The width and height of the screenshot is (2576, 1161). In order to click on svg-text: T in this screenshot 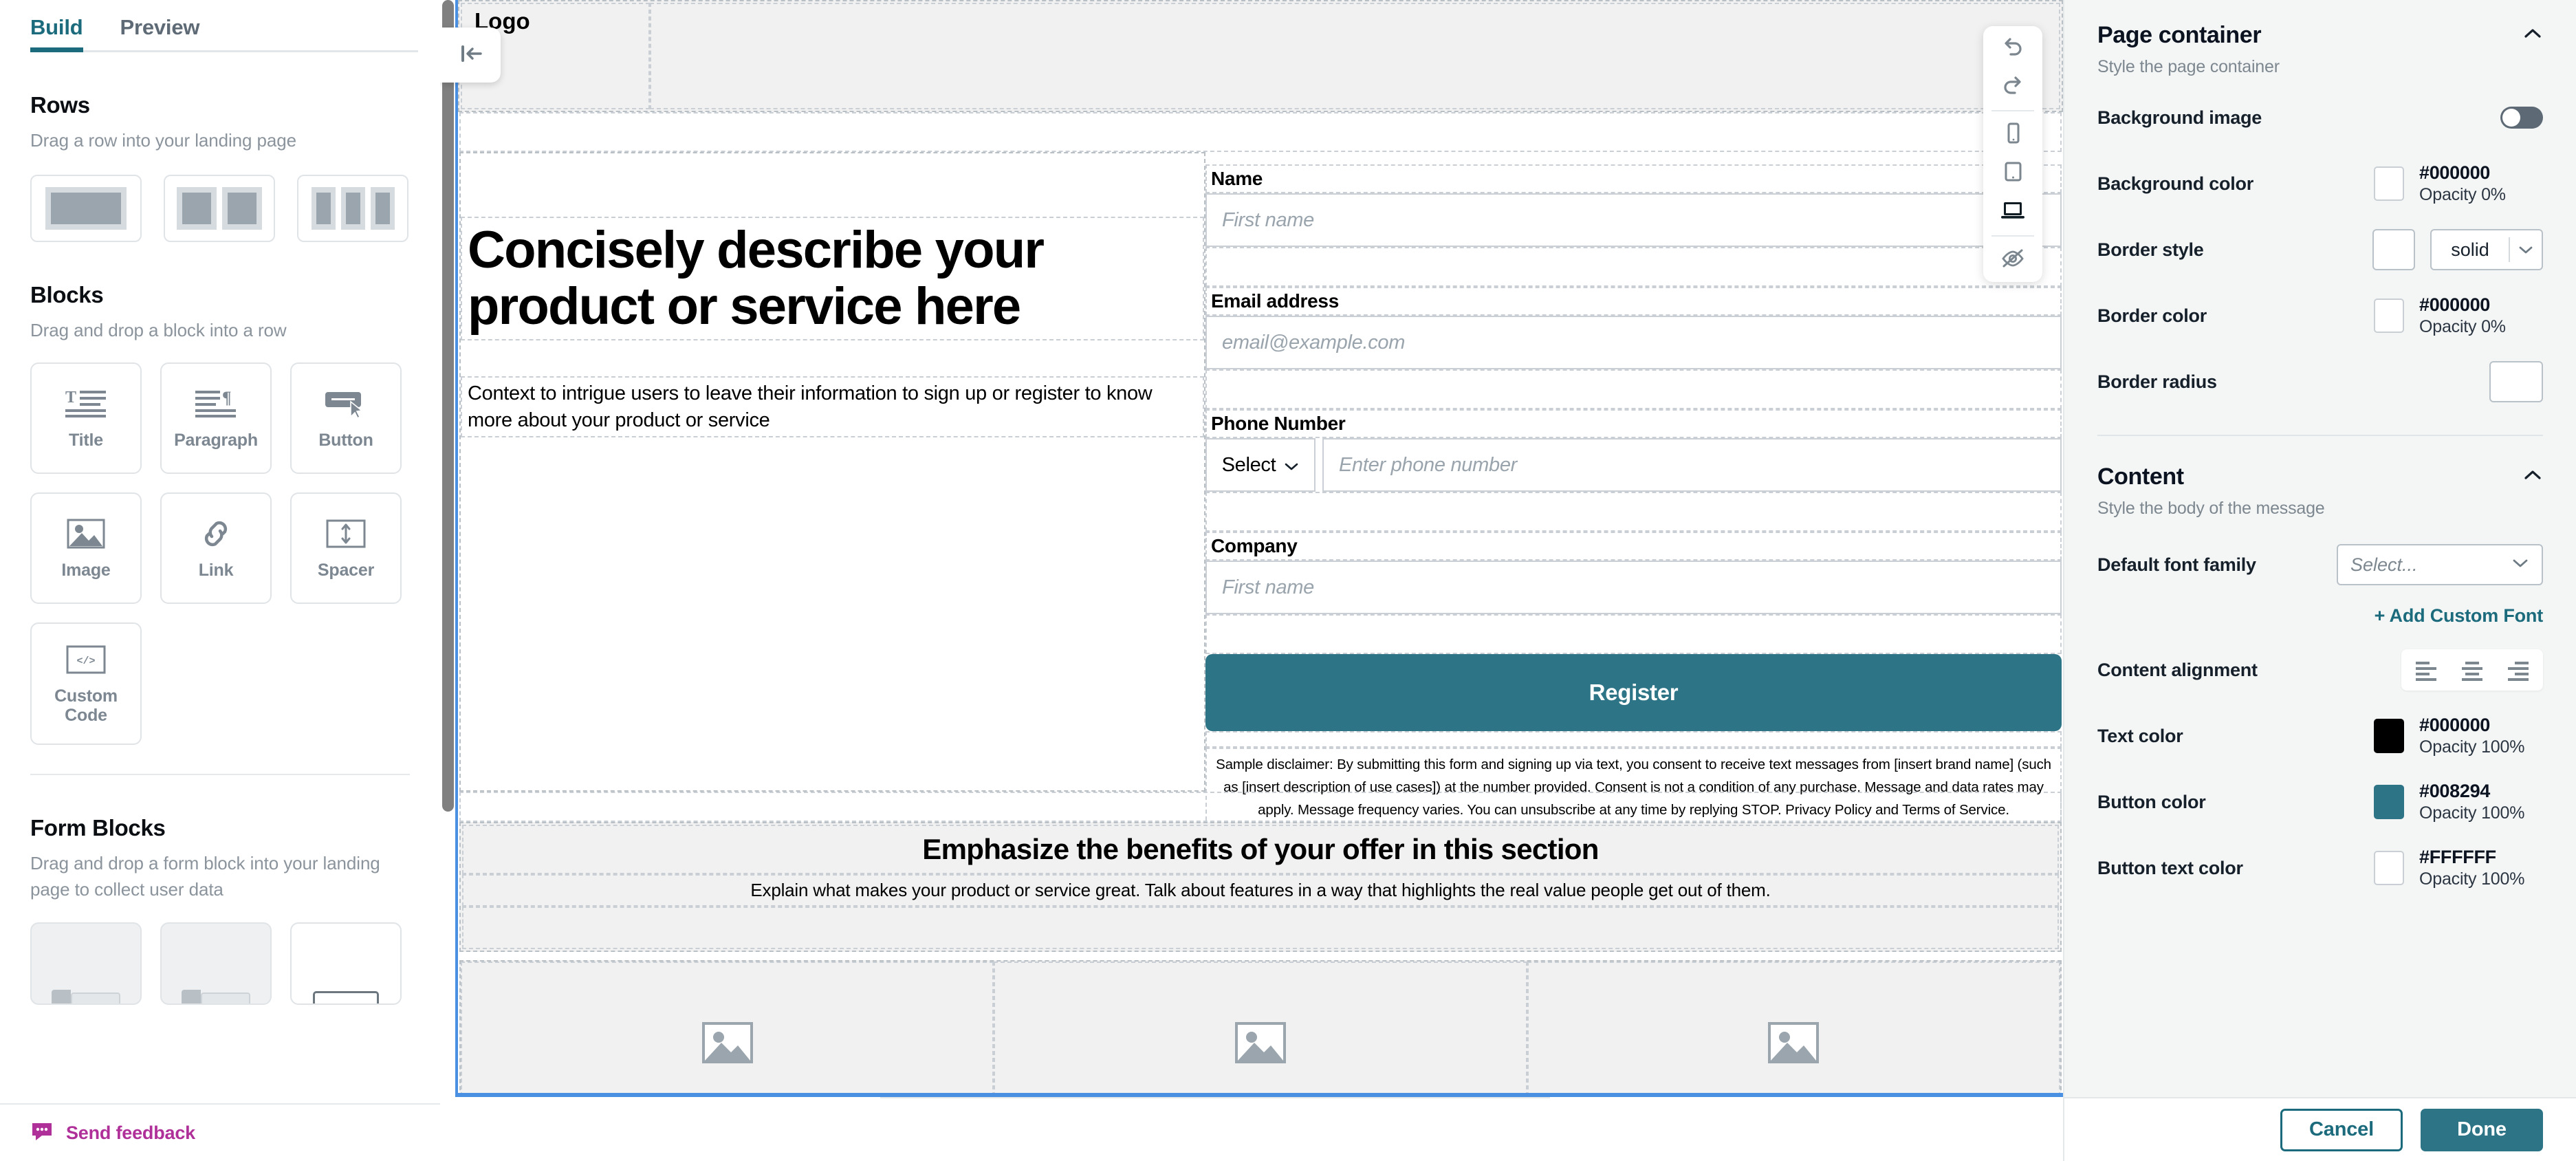, I will do `click(70, 397)`.